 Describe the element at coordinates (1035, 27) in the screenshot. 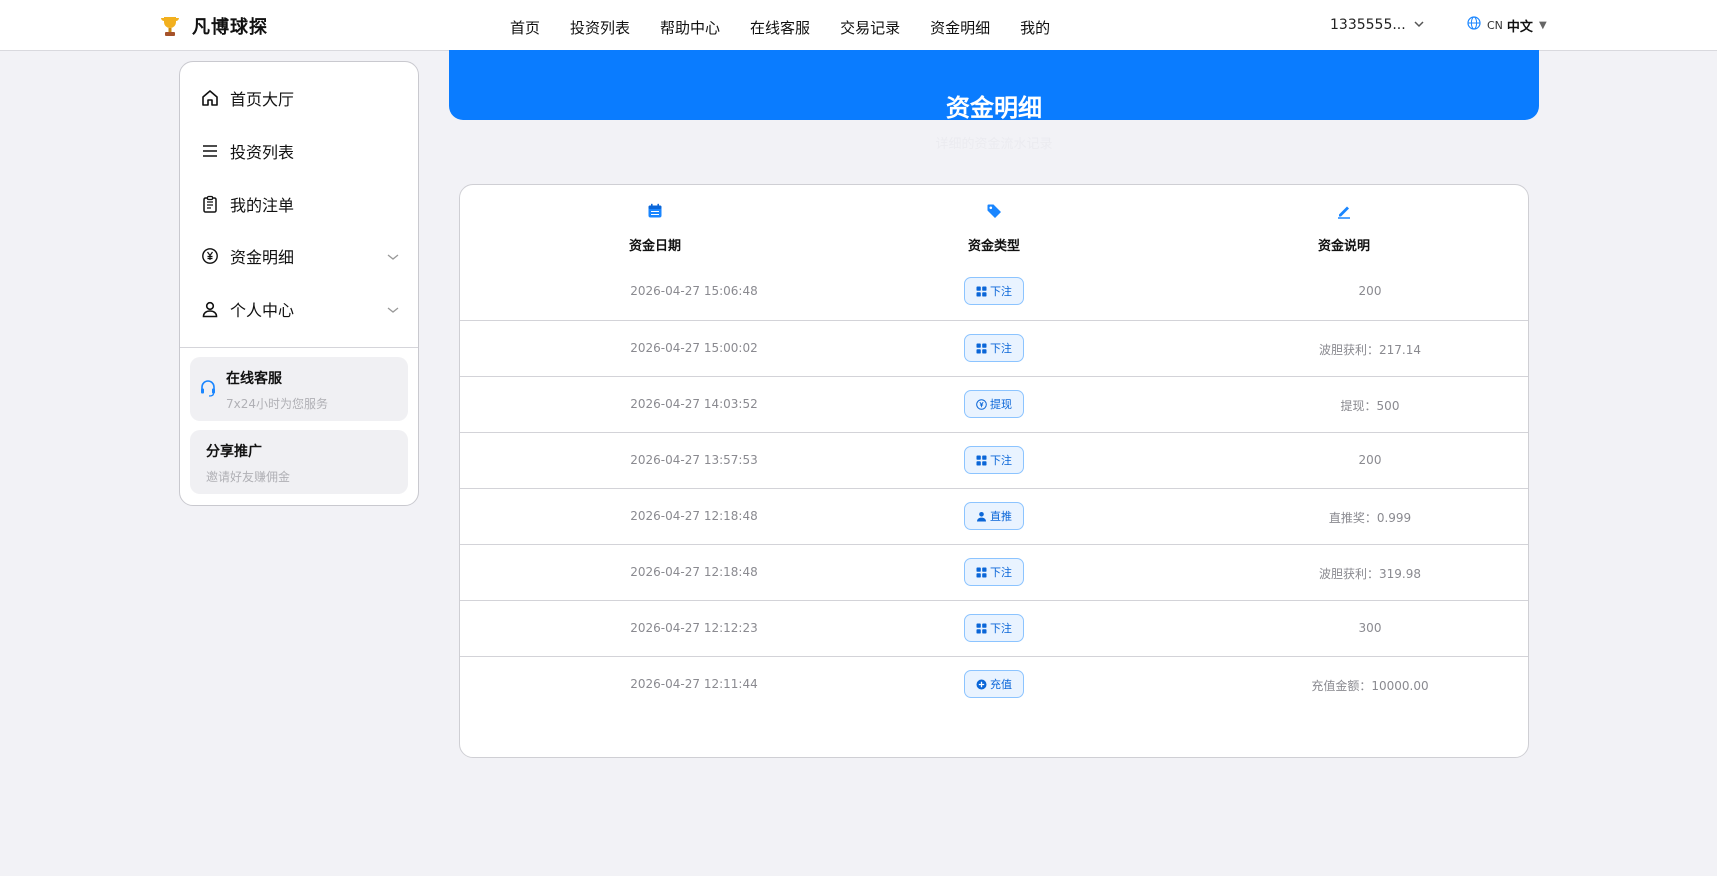

I see `nav-item-mine: 我的` at that location.